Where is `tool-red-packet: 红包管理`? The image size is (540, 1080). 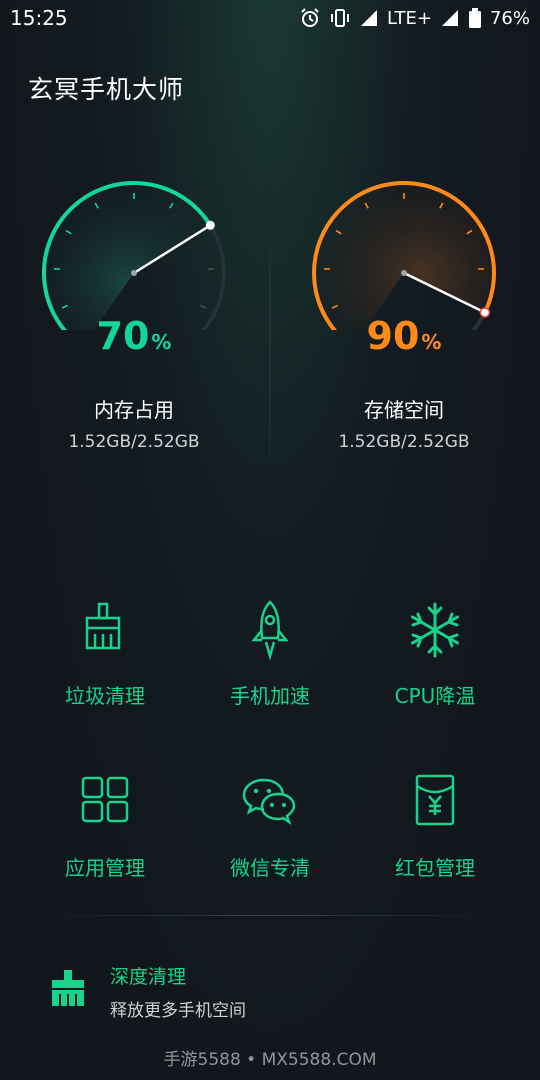 tool-red-packet: 红包管理 is located at coordinates (435, 842).